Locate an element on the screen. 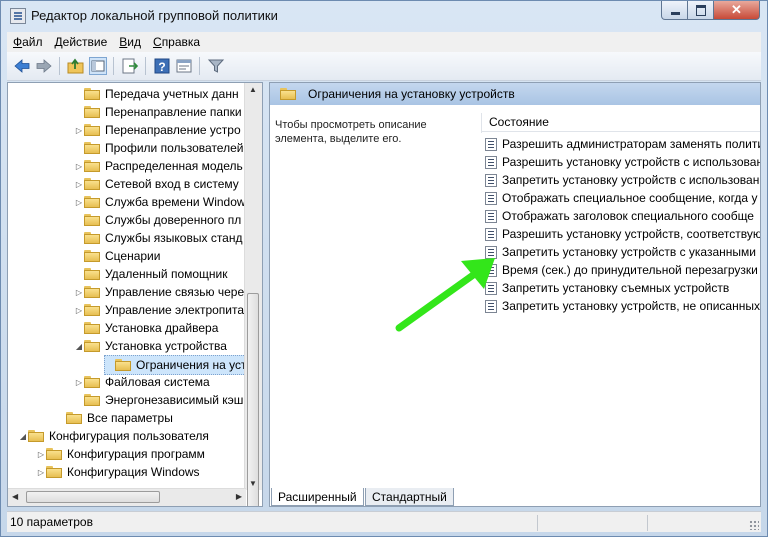 This screenshot has height=537, width=768. tree-item: Передача учетных данн is located at coordinates (168, 94).